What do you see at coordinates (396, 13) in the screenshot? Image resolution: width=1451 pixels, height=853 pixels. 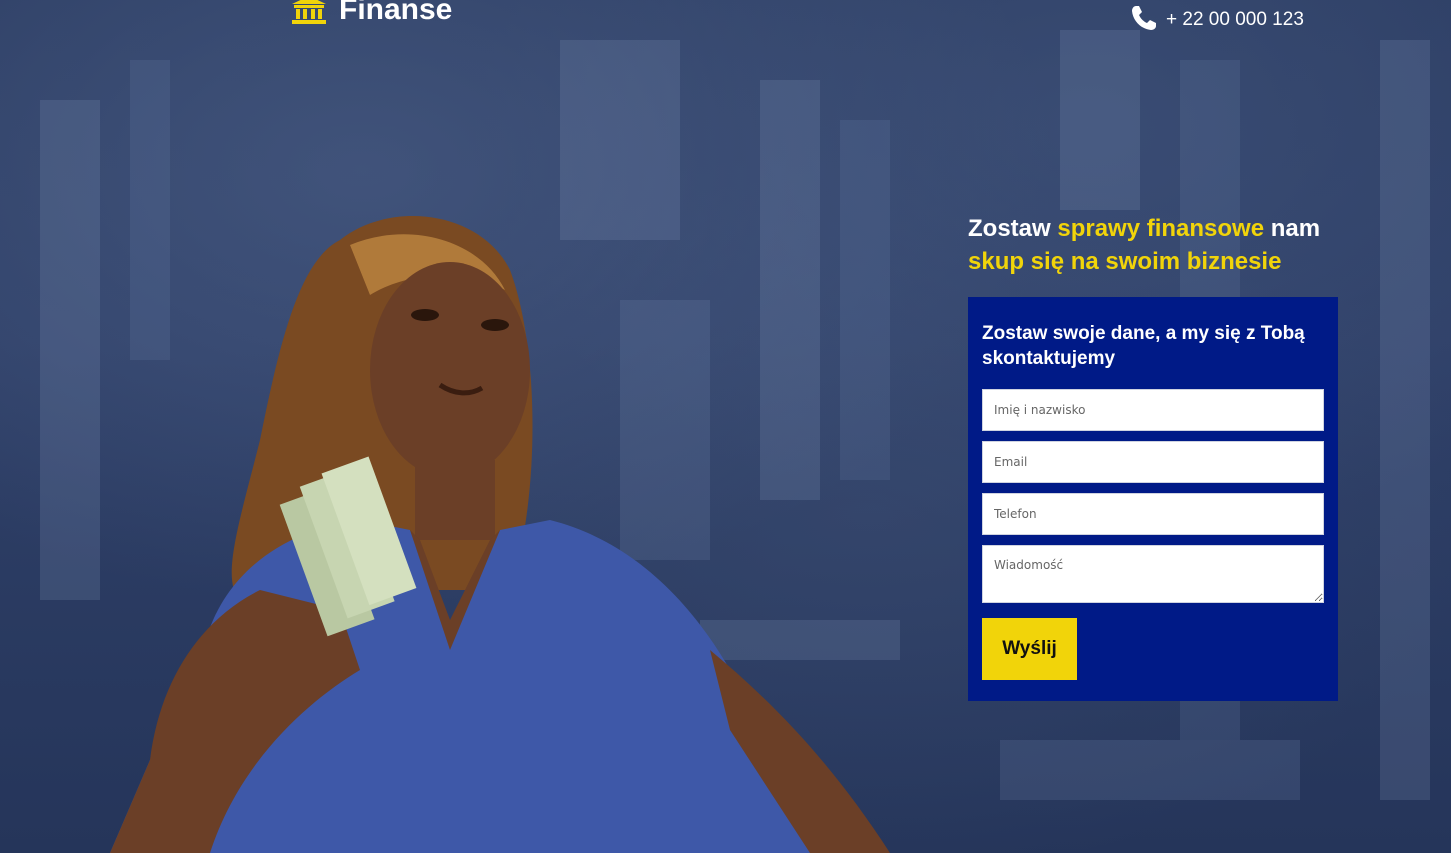 I see `logo-text: Finanse` at bounding box center [396, 13].